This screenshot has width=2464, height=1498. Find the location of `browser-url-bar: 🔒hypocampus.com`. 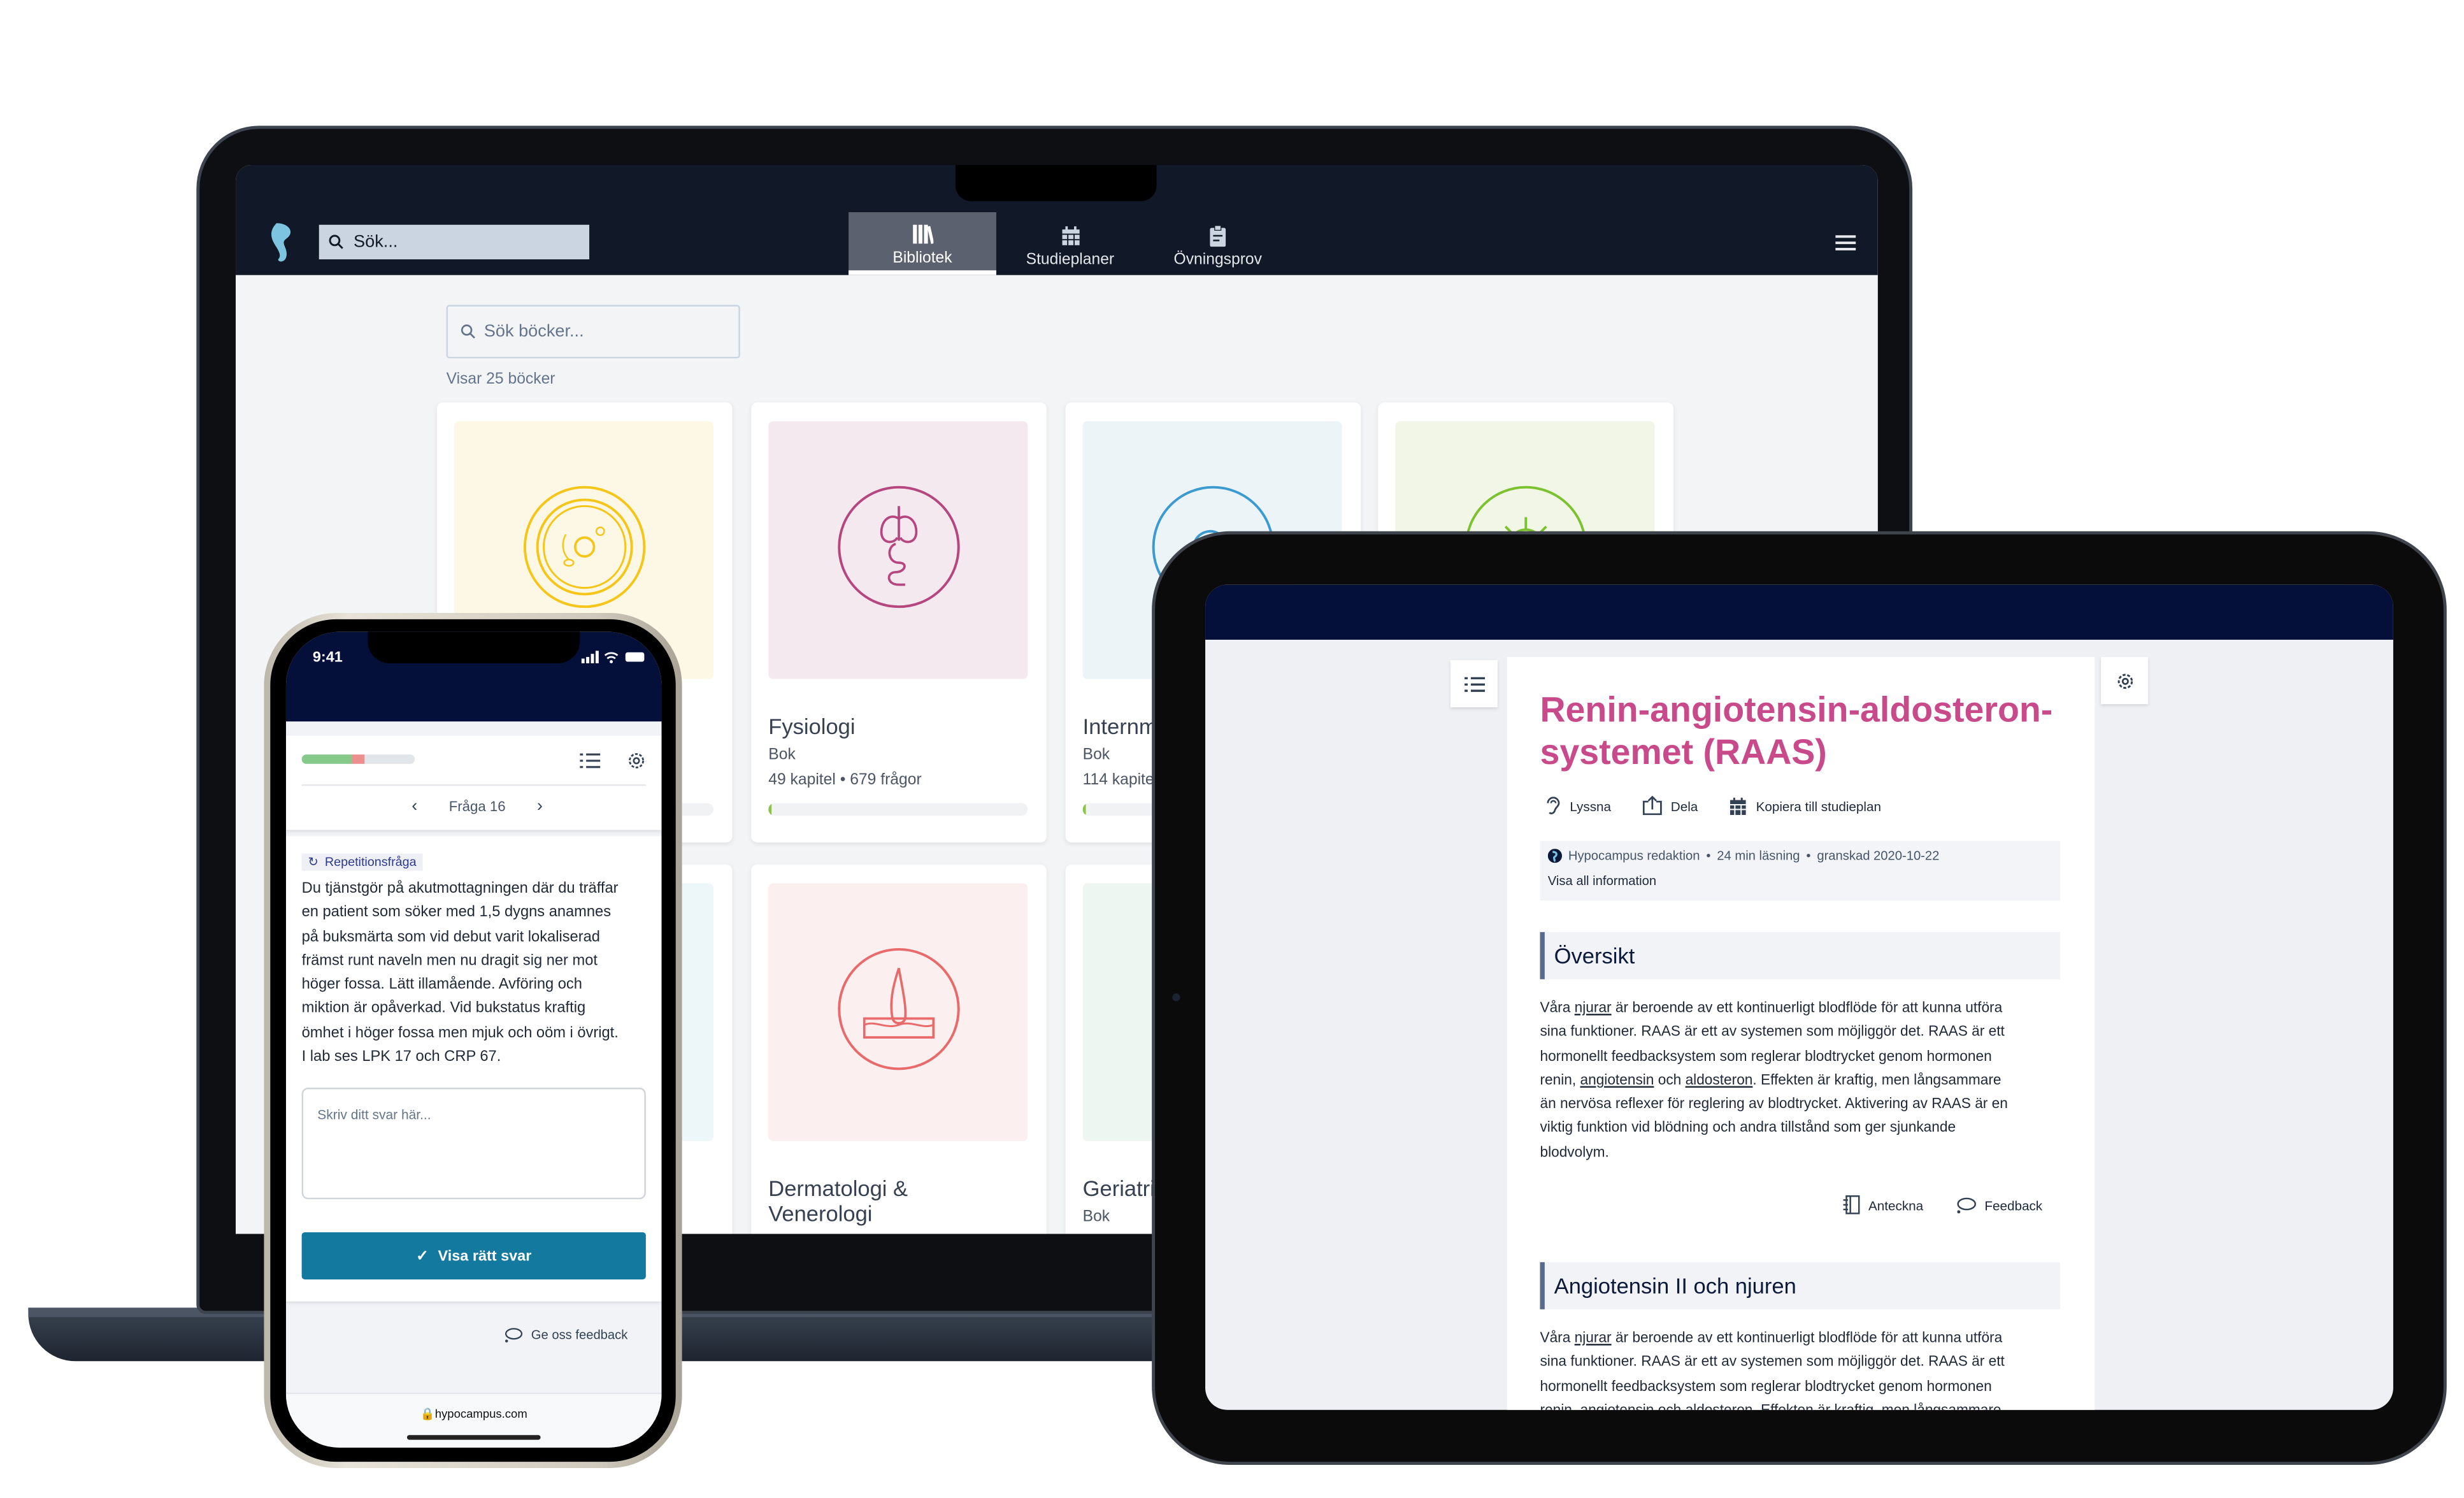

browser-url-bar: 🔒hypocampus.com is located at coordinates (473, 1420).